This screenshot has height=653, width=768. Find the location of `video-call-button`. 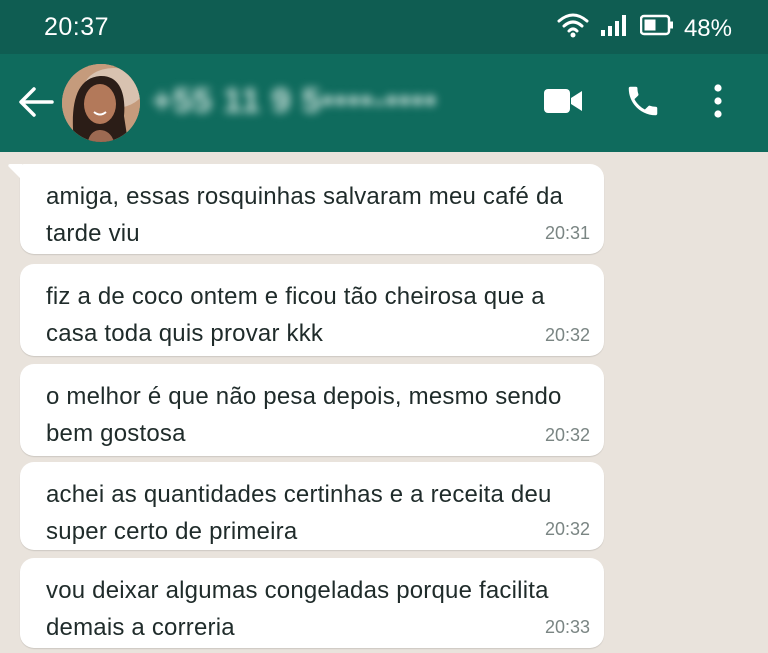

video-call-button is located at coordinates (563, 101).